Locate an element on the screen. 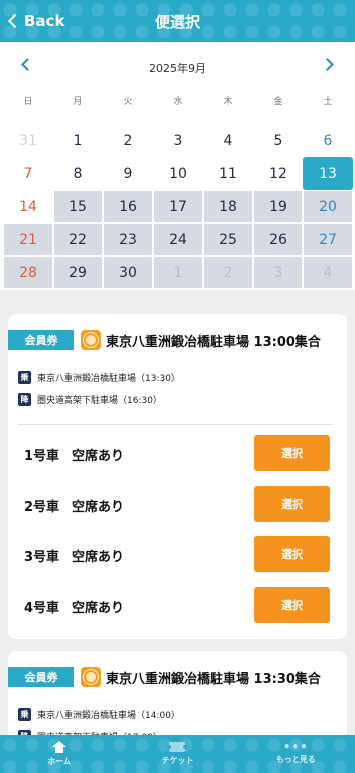 Image resolution: width=355 pixels, height=773 pixels. weekday-label: 金 is located at coordinates (278, 102).